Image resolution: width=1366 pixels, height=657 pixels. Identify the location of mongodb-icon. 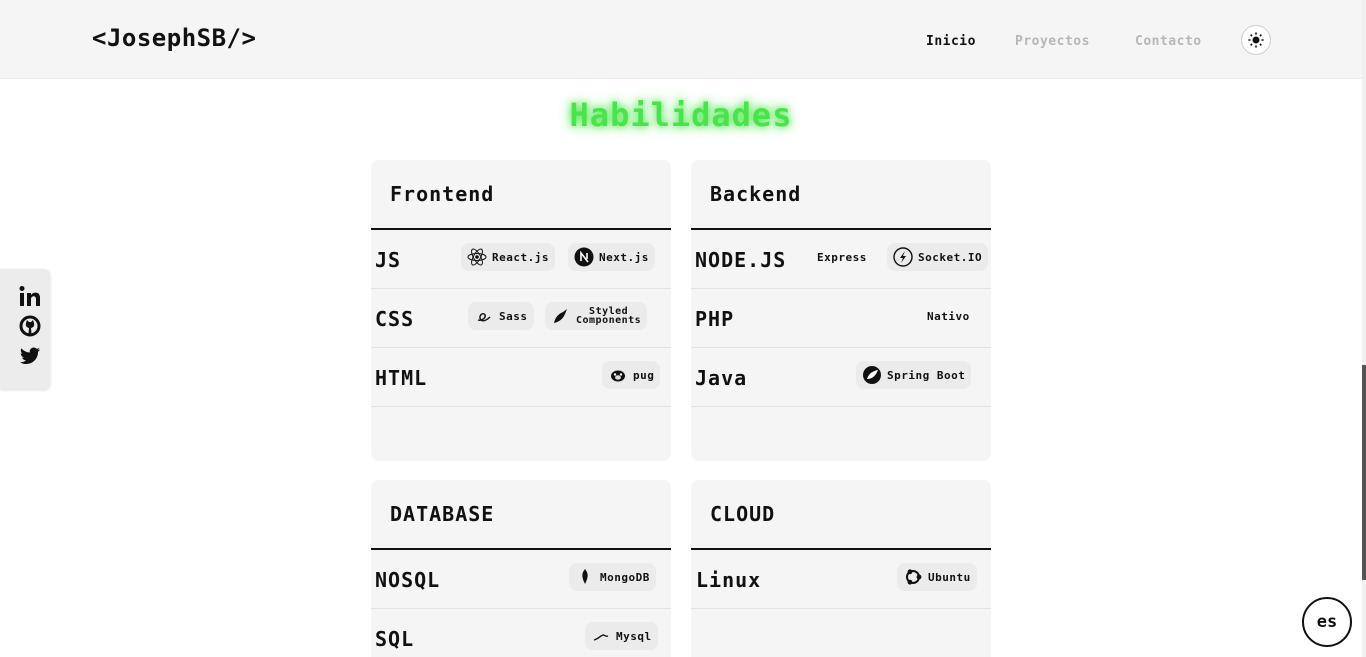
(585, 577).